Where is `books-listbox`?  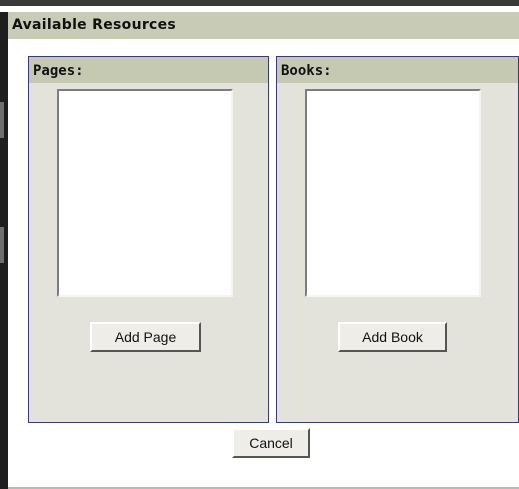 books-listbox is located at coordinates (393, 193).